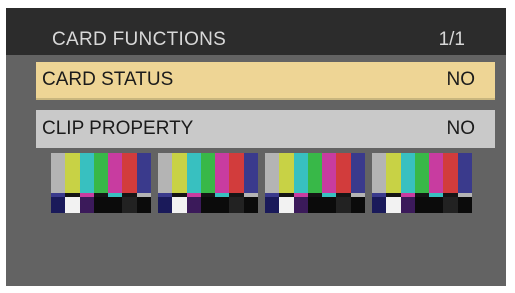 Image resolution: width=515 pixels, height=293 pixels. Describe the element at coordinates (108, 79) in the screenshot. I see `menu-item-label: CARD STATUS` at that location.